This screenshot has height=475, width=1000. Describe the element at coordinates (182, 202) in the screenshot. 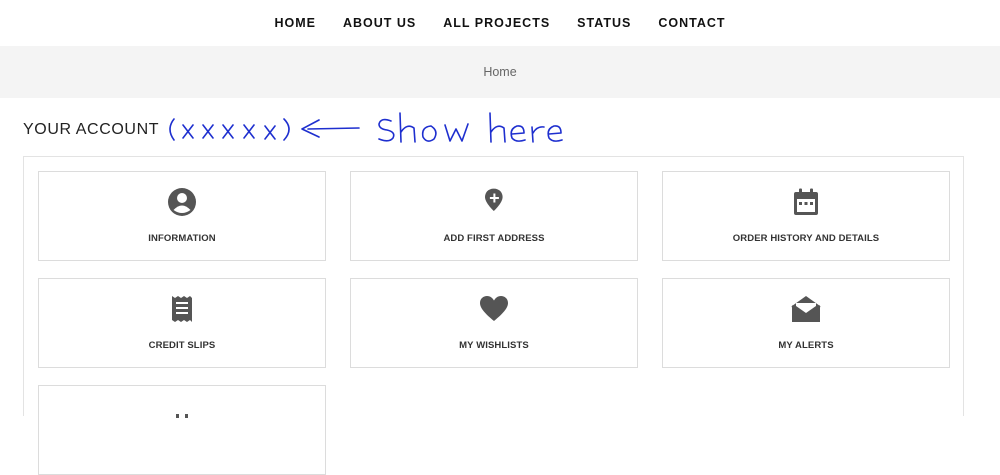

I see `user-circle-icon` at that location.